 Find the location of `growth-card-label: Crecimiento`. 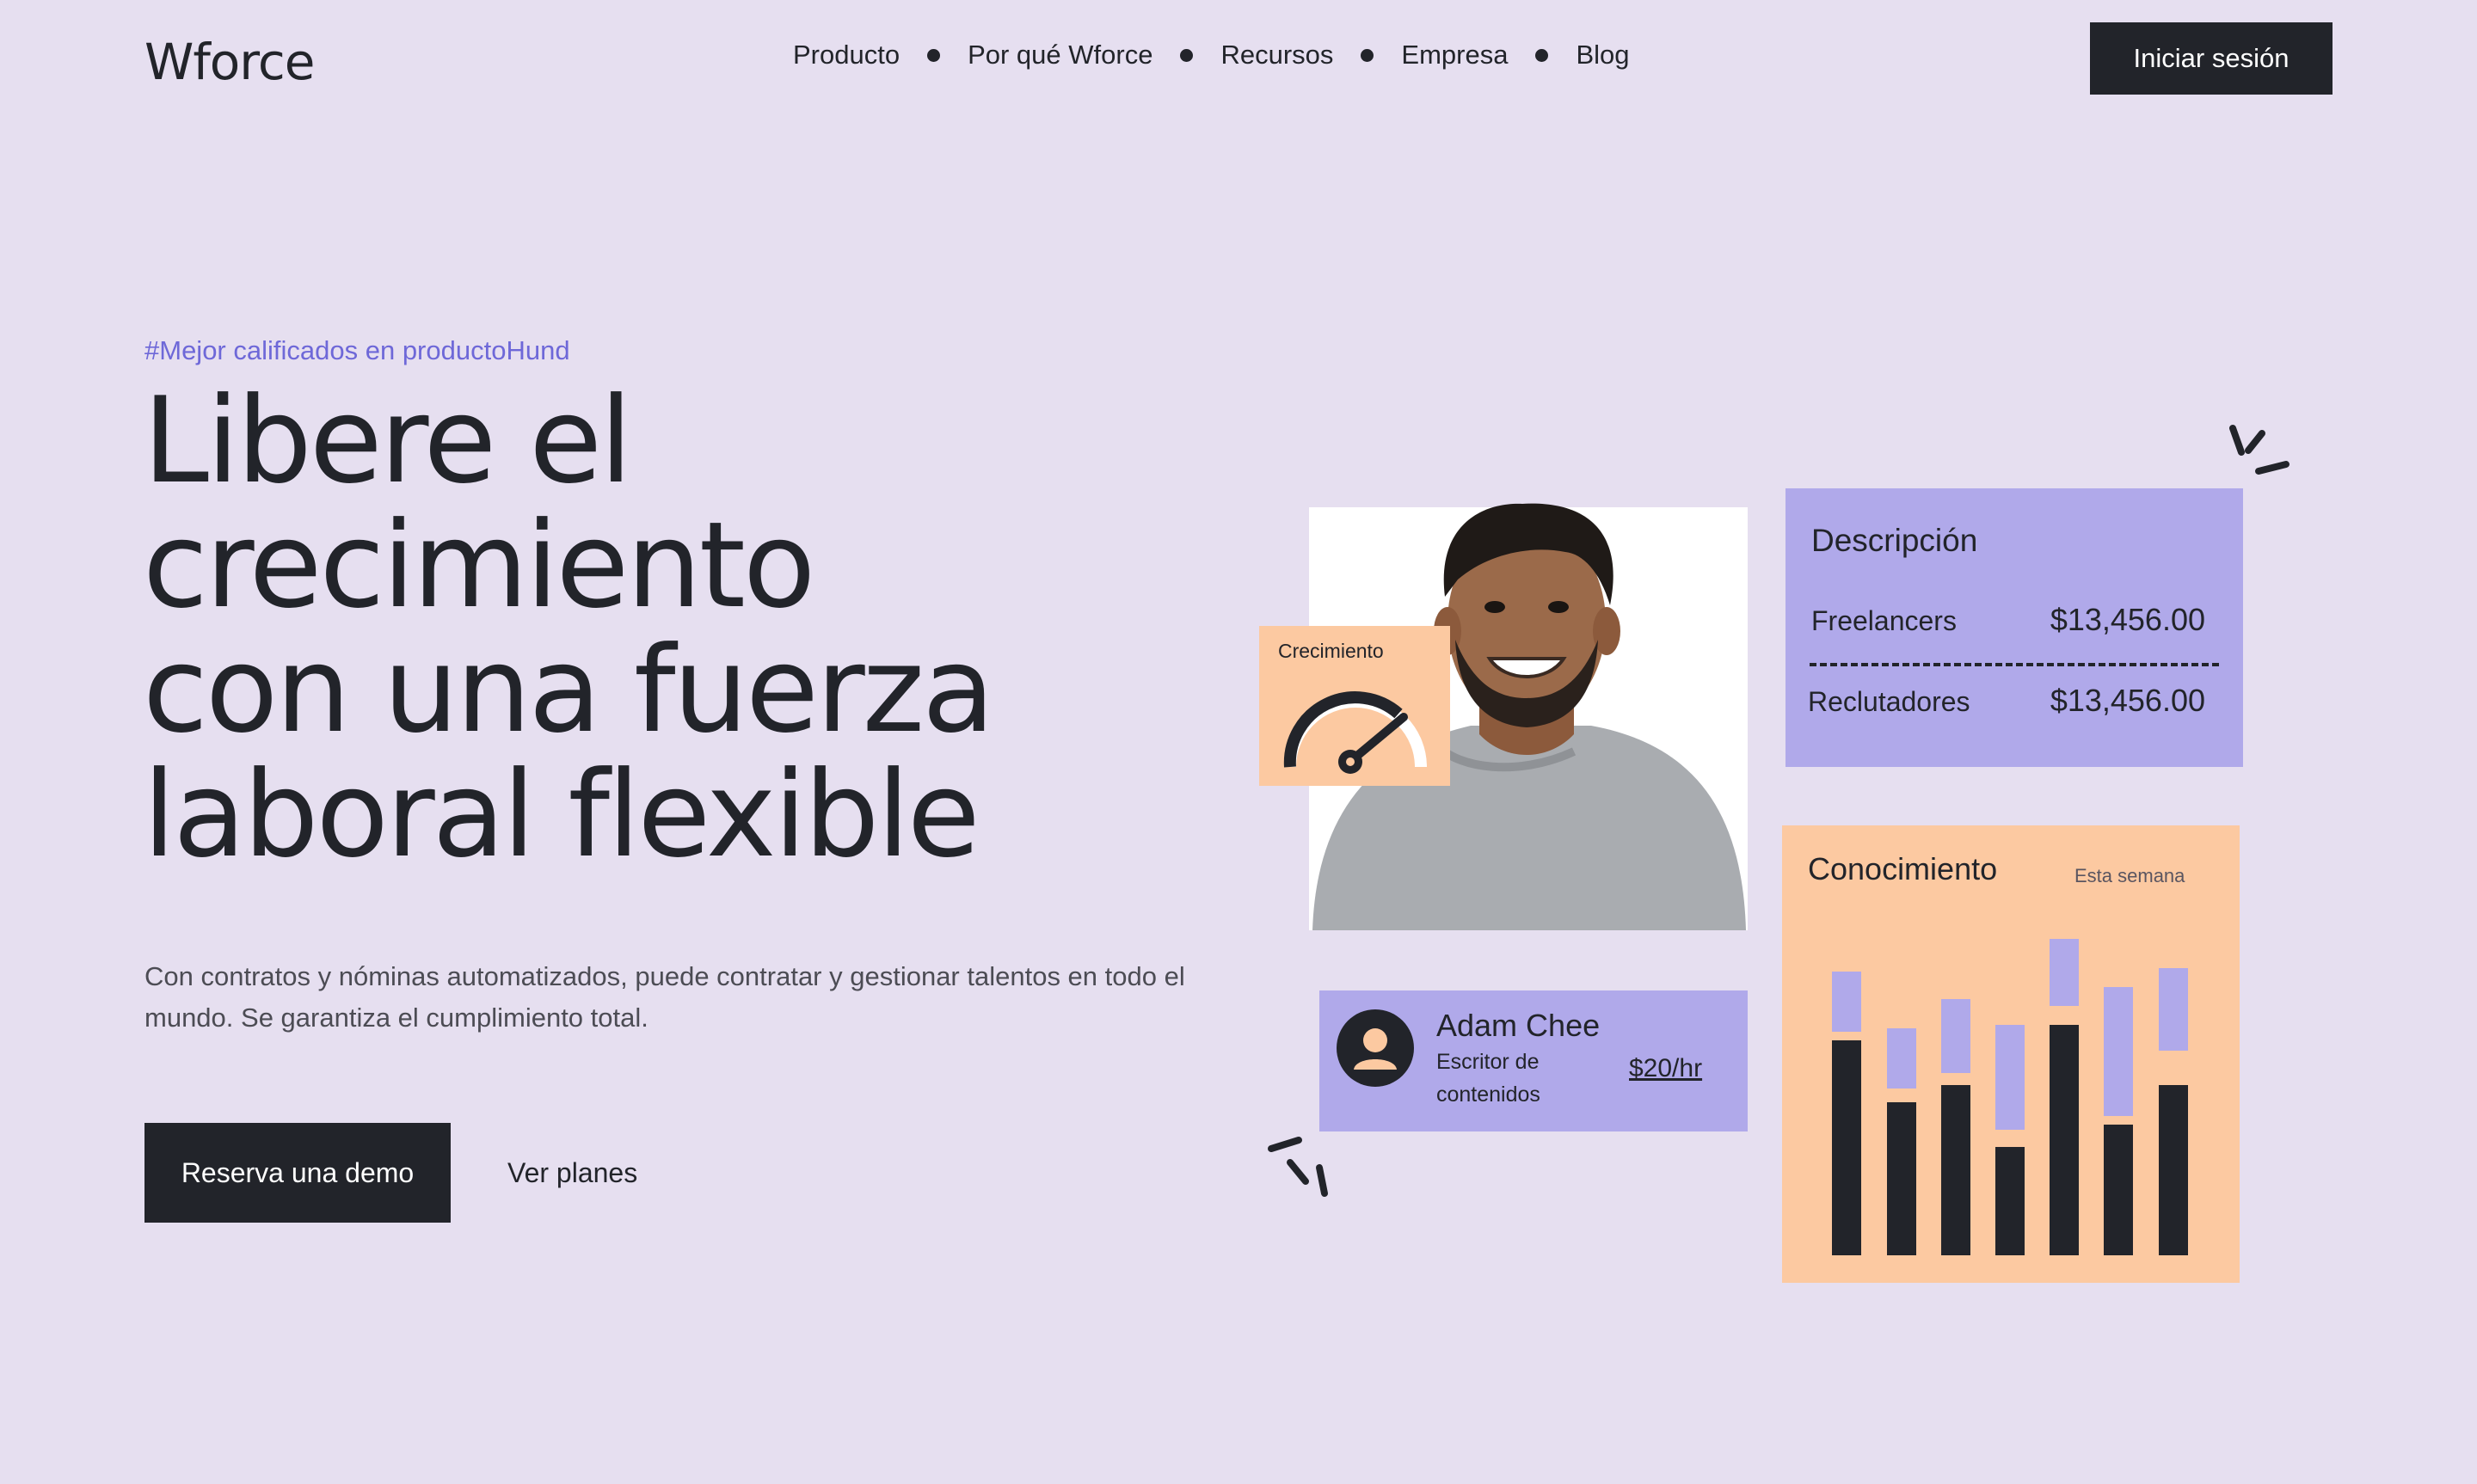

growth-card-label: Crecimiento is located at coordinates (1331, 651).